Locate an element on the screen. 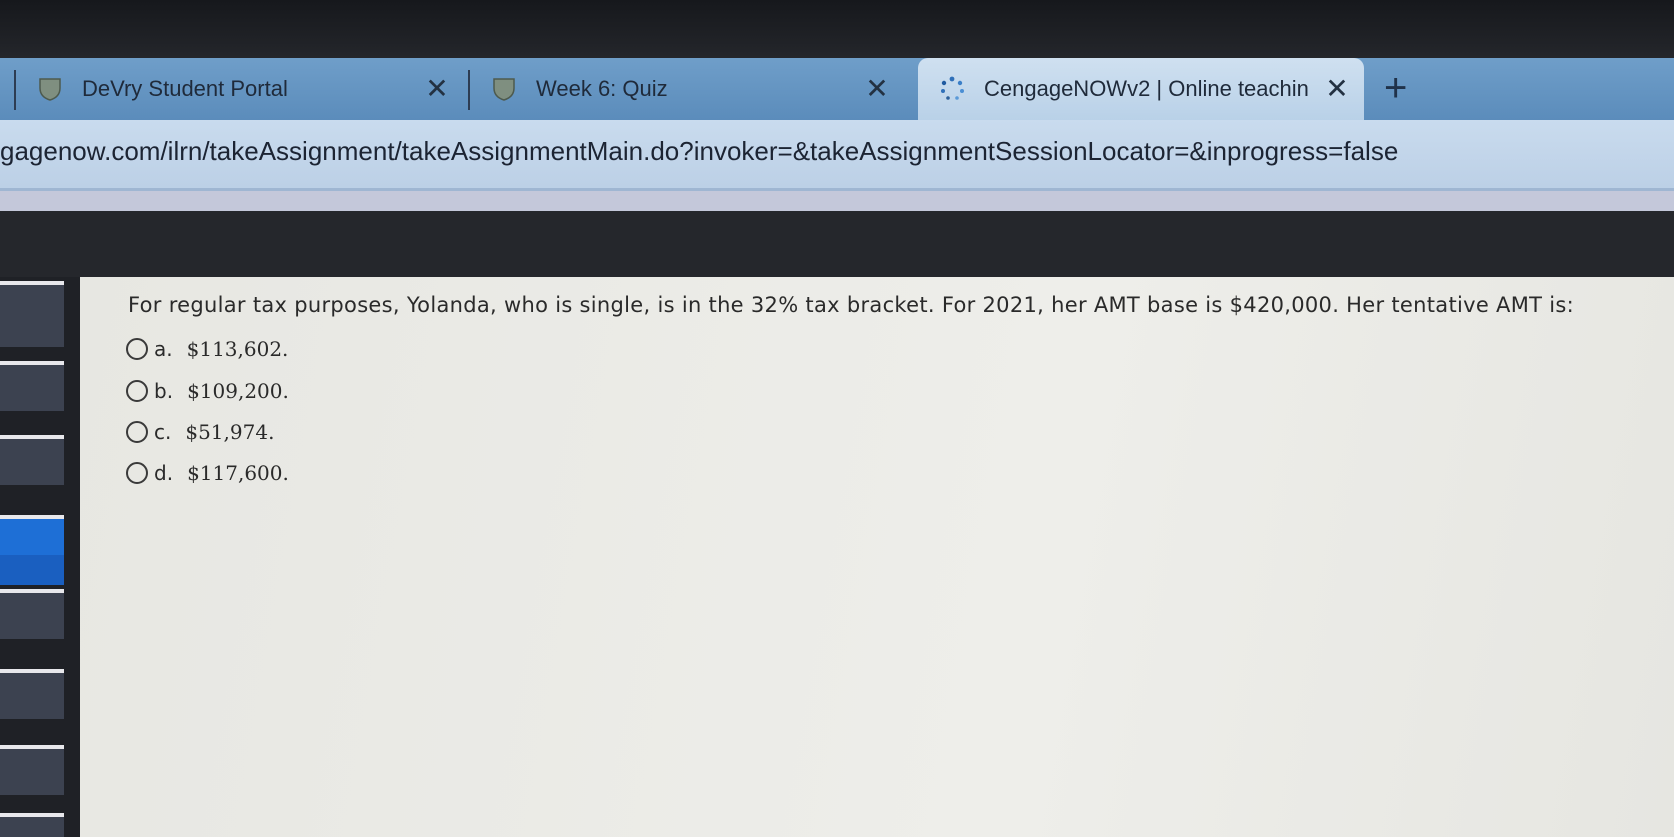 The width and height of the screenshot is (1674, 837). option-text: $113,602. is located at coordinates (237, 349).